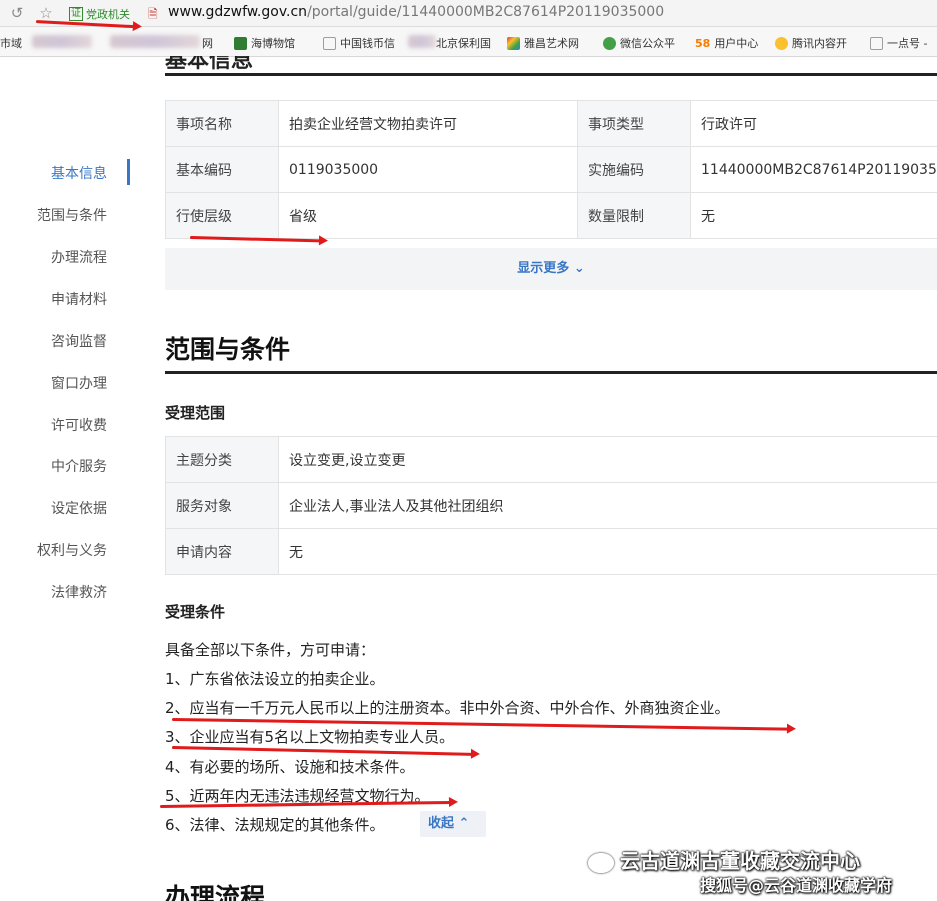 Image resolution: width=937 pixels, height=901 pixels. I want to click on nav-item-fees: 许可收费, so click(79, 425).